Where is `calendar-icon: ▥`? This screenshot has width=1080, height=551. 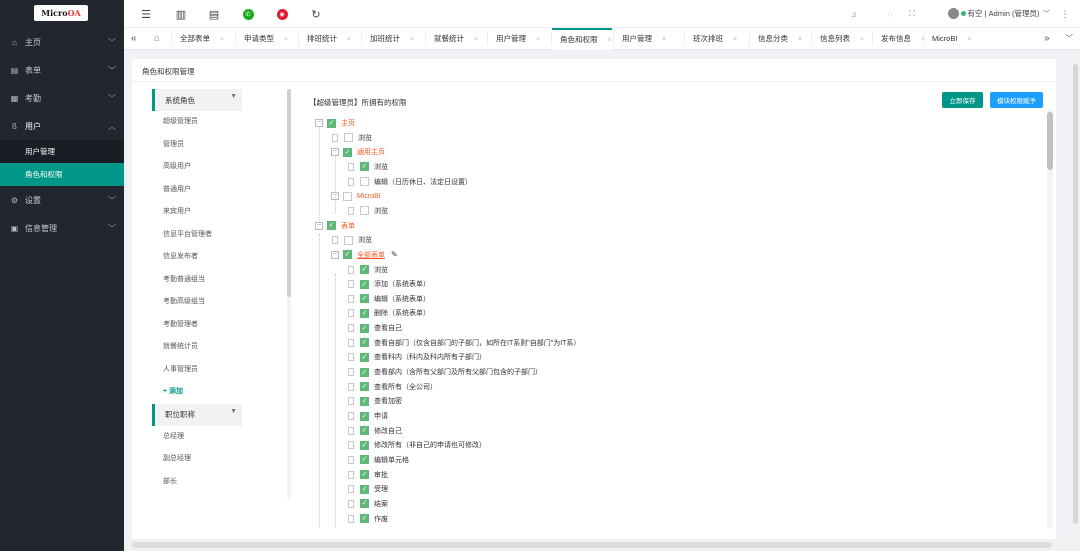
calendar-icon: ▥ is located at coordinates (181, 14).